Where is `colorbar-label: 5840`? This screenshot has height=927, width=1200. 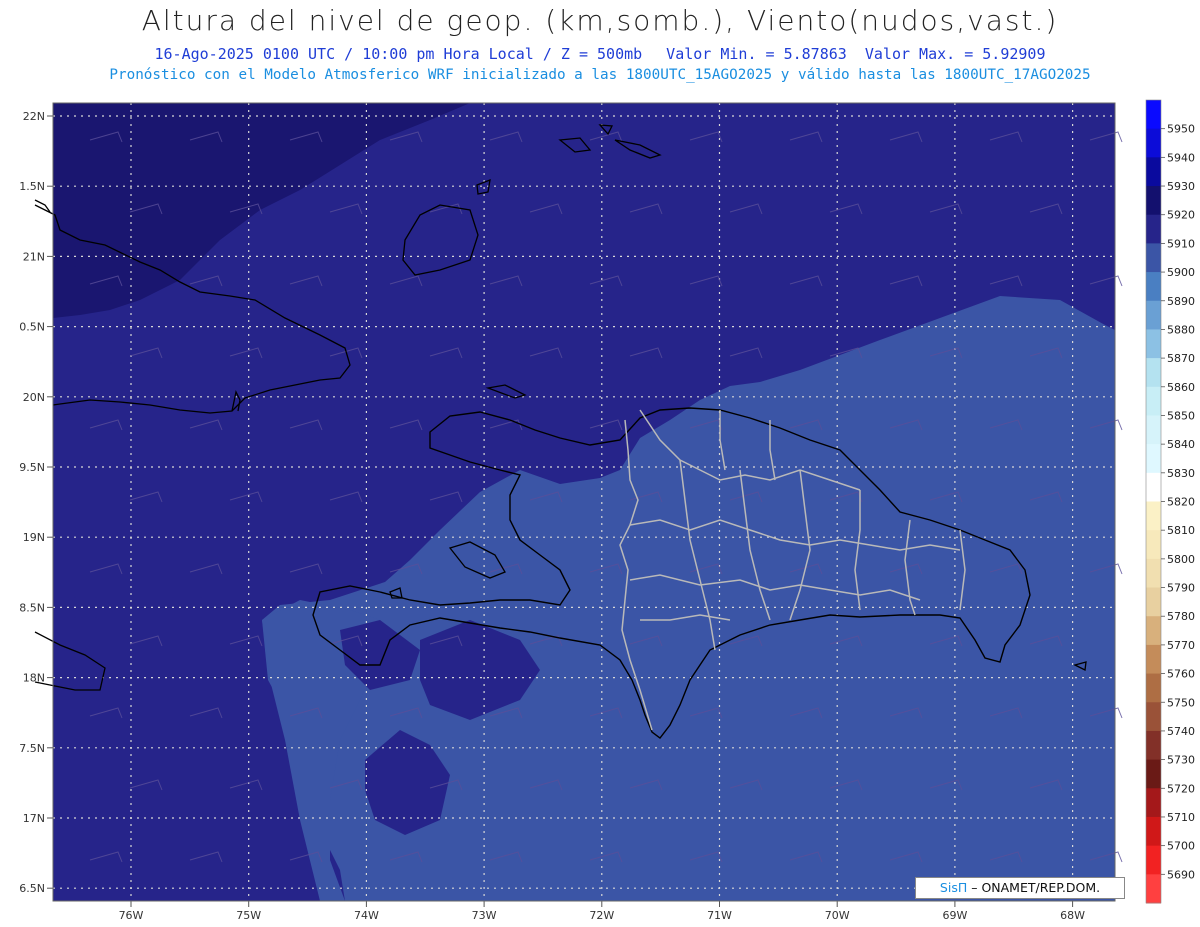
colorbar-label: 5840 is located at coordinates (1181, 444).